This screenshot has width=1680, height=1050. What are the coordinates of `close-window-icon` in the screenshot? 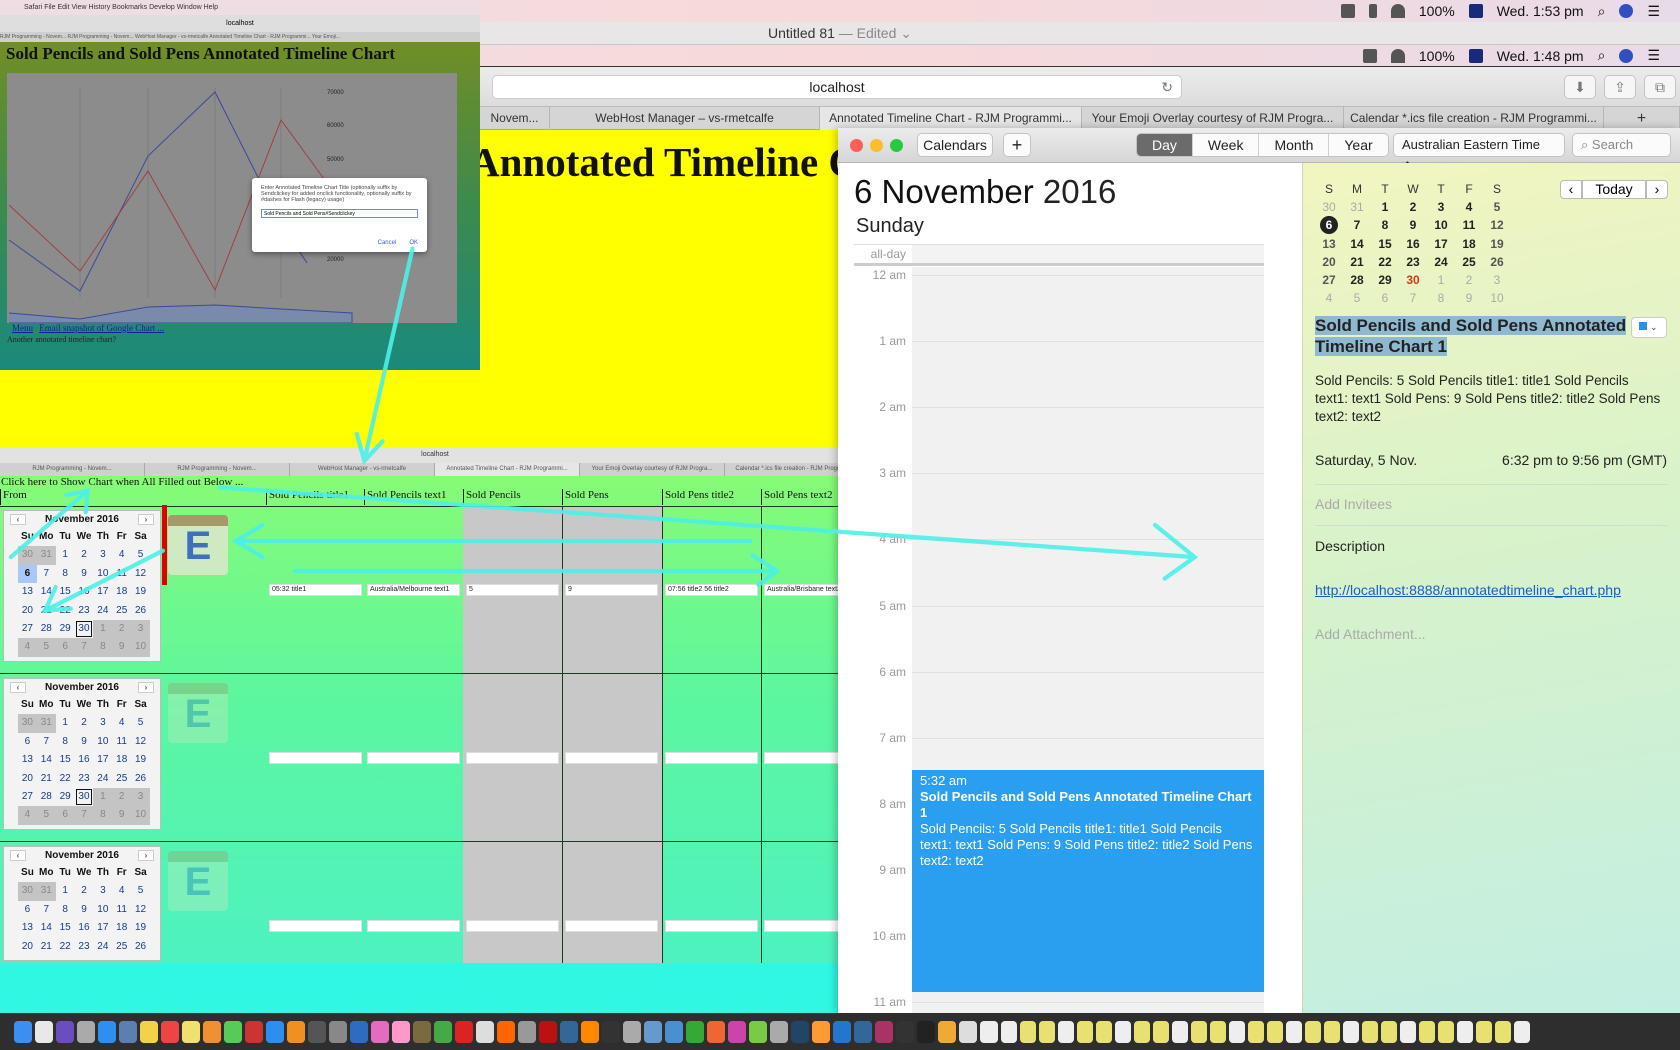 It's located at (856, 145).